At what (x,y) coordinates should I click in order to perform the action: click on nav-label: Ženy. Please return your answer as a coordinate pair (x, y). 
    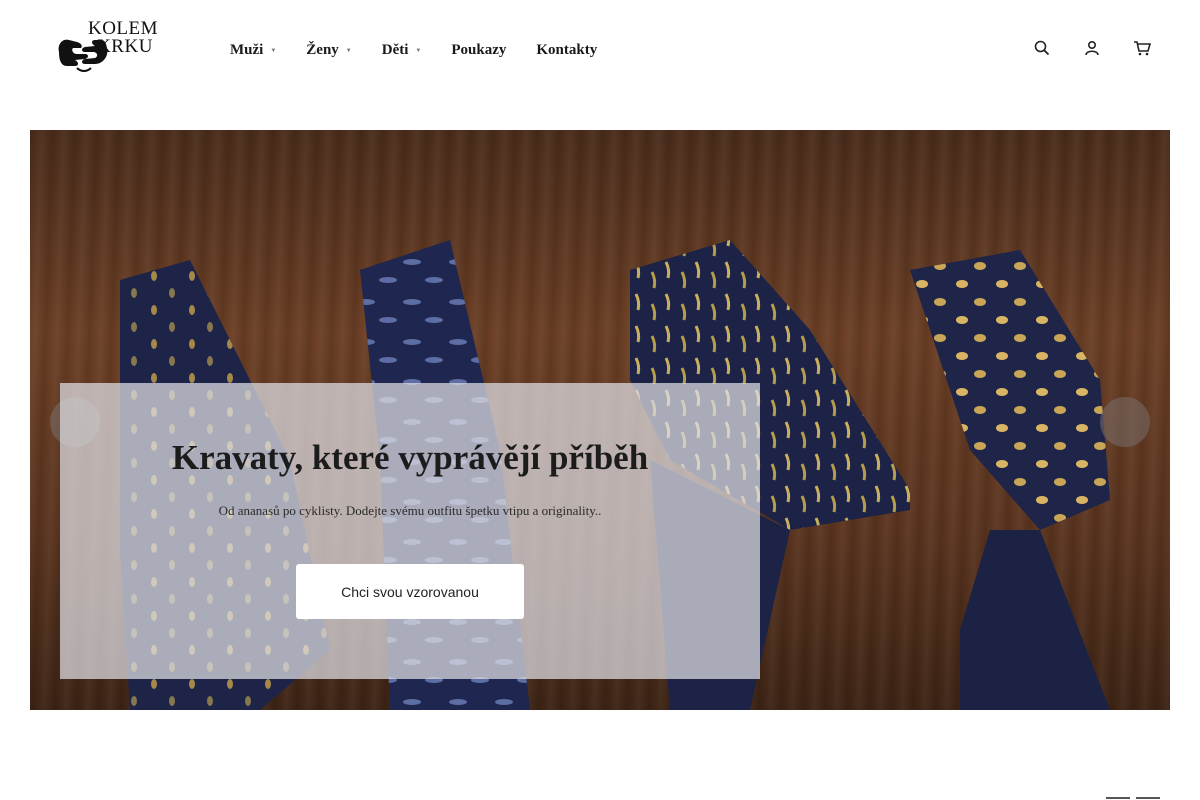
    Looking at the image, I should click on (322, 49).